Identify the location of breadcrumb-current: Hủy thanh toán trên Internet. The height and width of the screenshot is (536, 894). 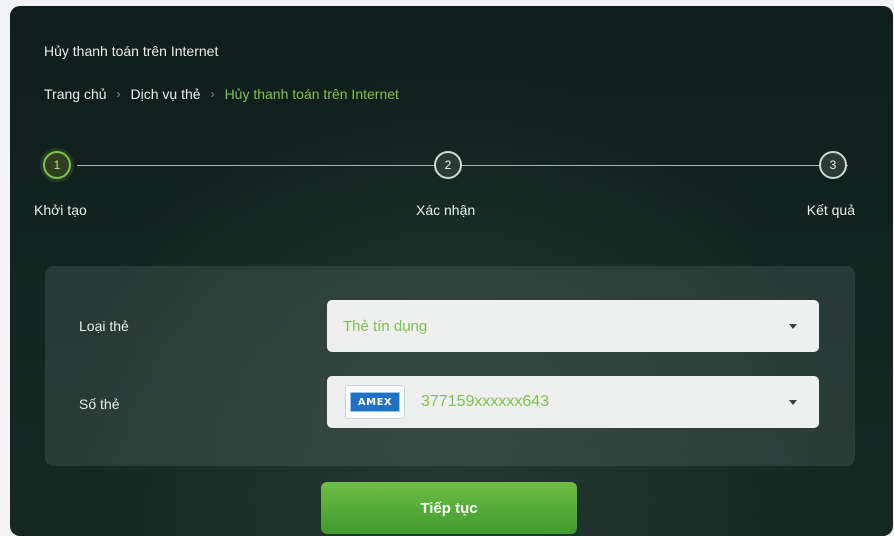
(311, 94).